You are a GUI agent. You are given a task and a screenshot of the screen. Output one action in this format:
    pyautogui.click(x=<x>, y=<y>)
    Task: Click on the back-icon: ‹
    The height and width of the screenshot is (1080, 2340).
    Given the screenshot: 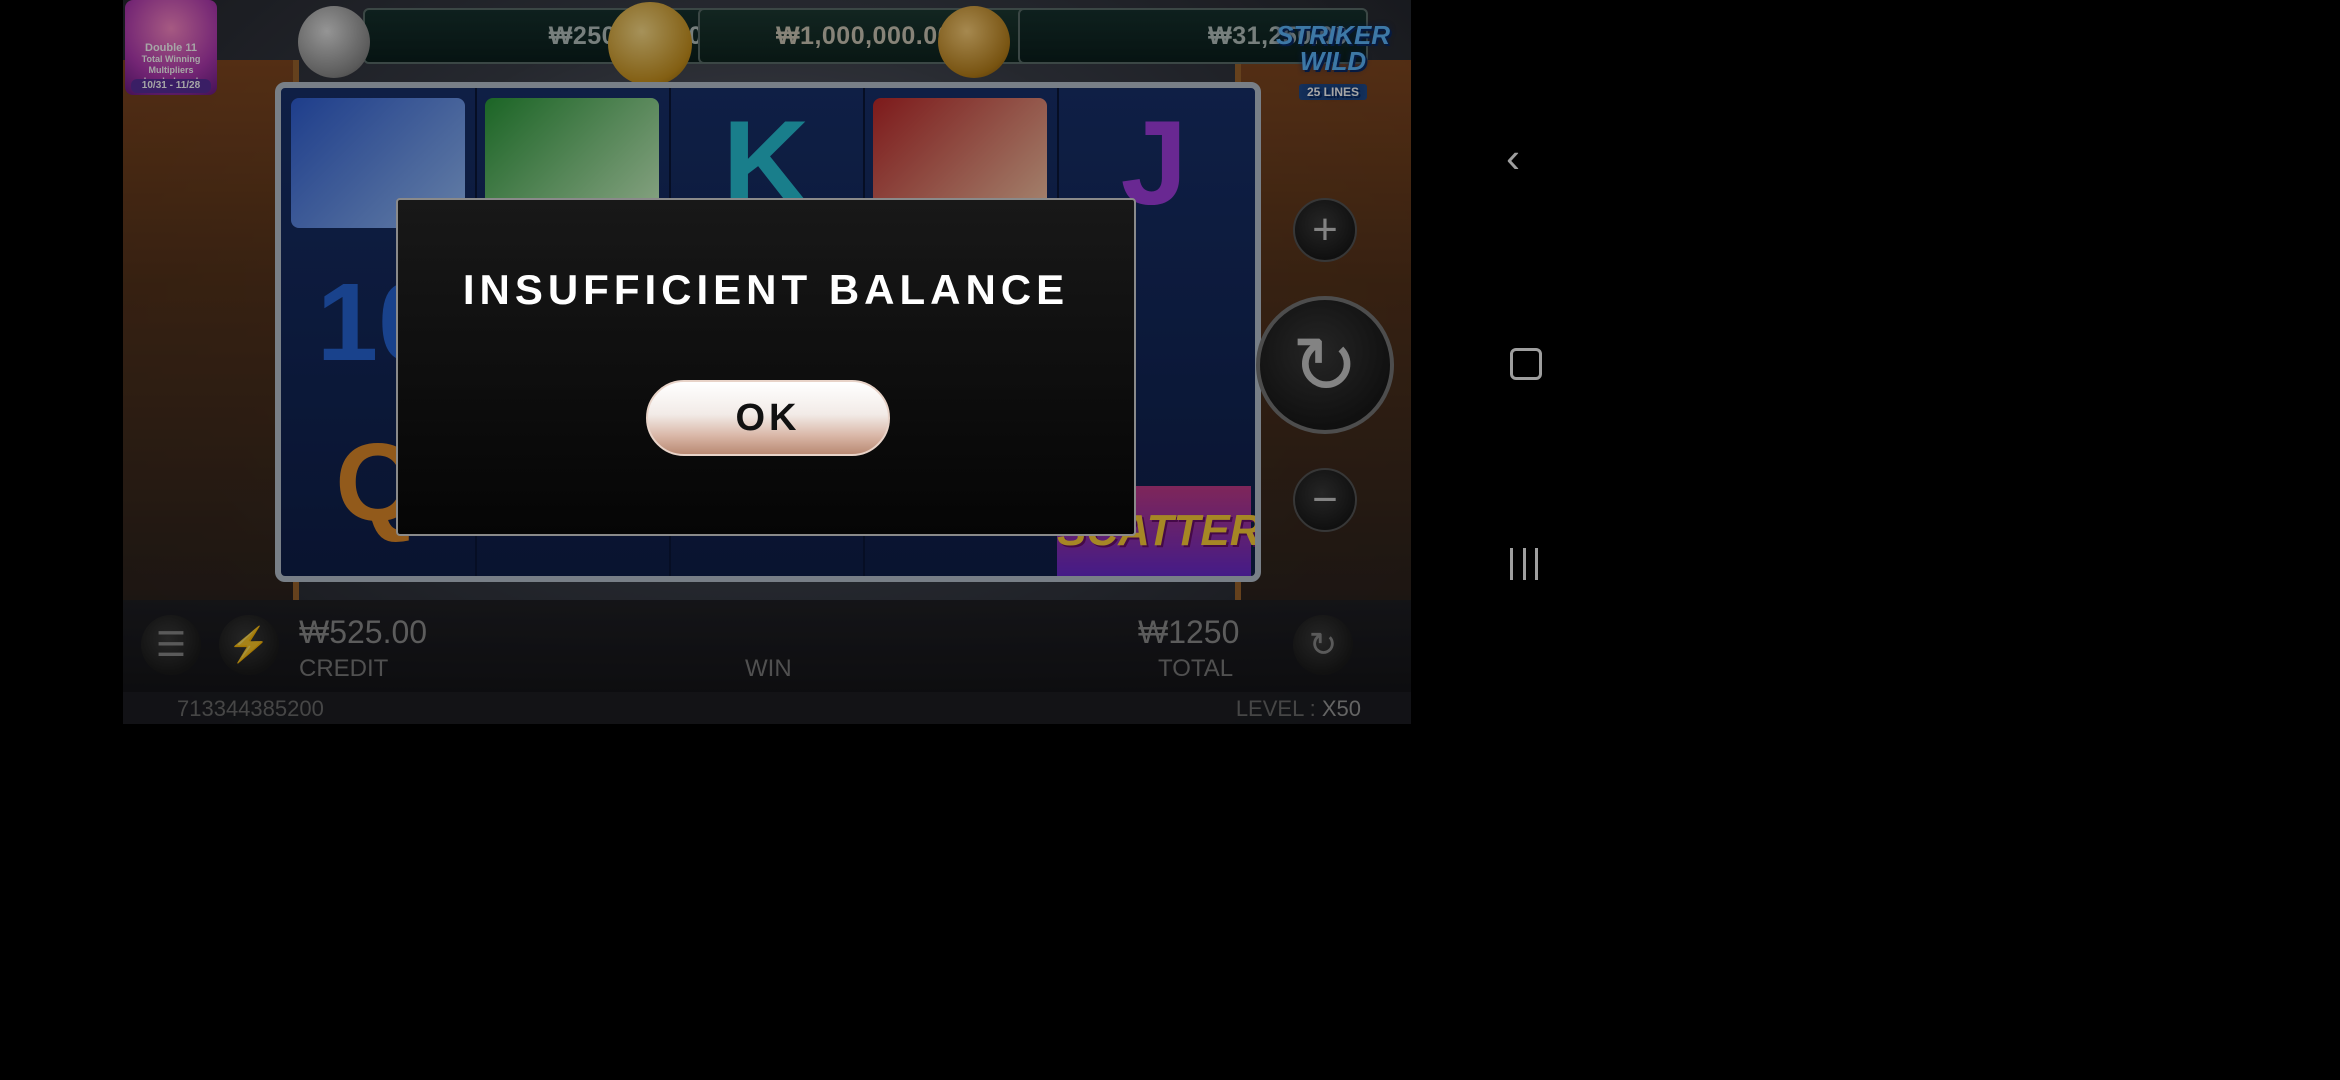 What is the action you would take?
    pyautogui.click(x=1524, y=158)
    